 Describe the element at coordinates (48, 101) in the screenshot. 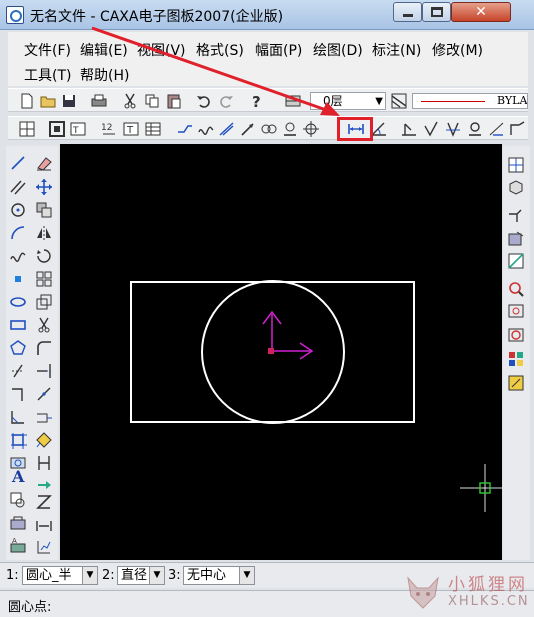

I see `open-file-button` at that location.